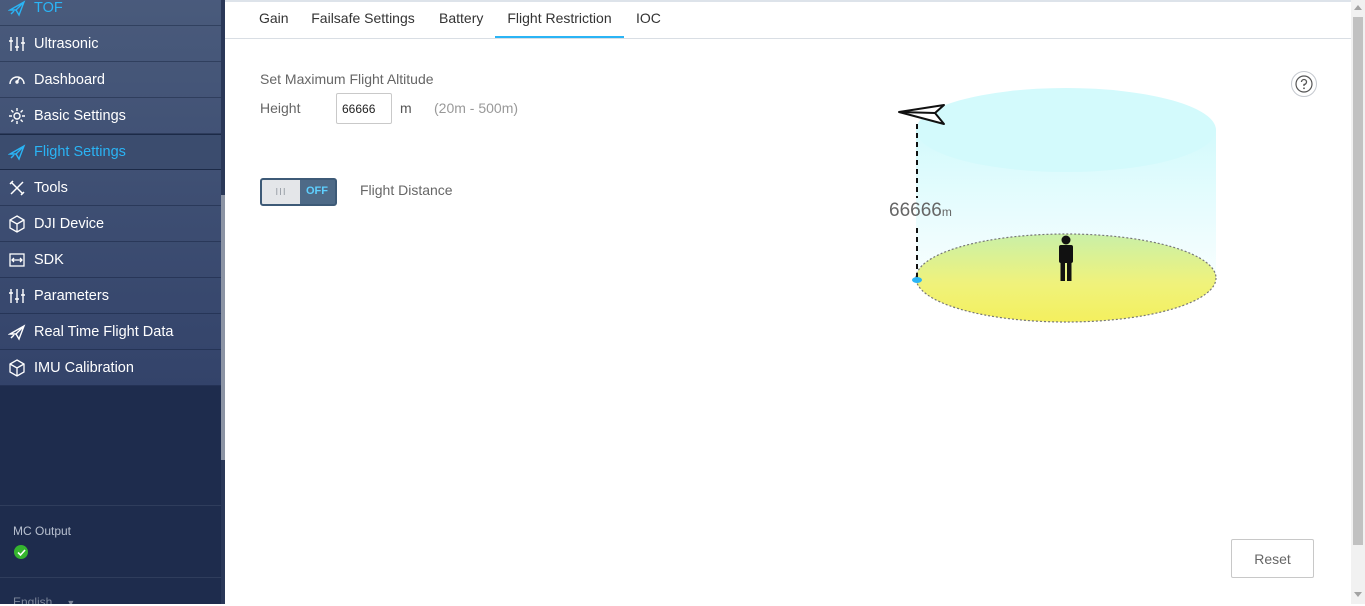 The image size is (1365, 606). What do you see at coordinates (110, 80) in the screenshot?
I see `sidebar-item-dashboard: Dashboard` at bounding box center [110, 80].